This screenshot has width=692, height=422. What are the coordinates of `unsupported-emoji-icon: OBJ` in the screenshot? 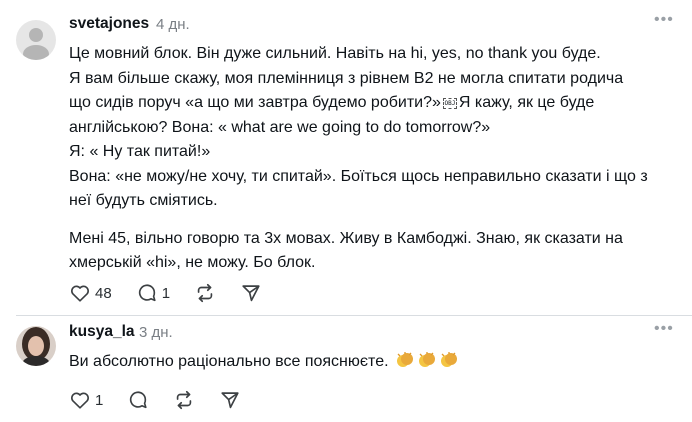 It's located at (449, 103).